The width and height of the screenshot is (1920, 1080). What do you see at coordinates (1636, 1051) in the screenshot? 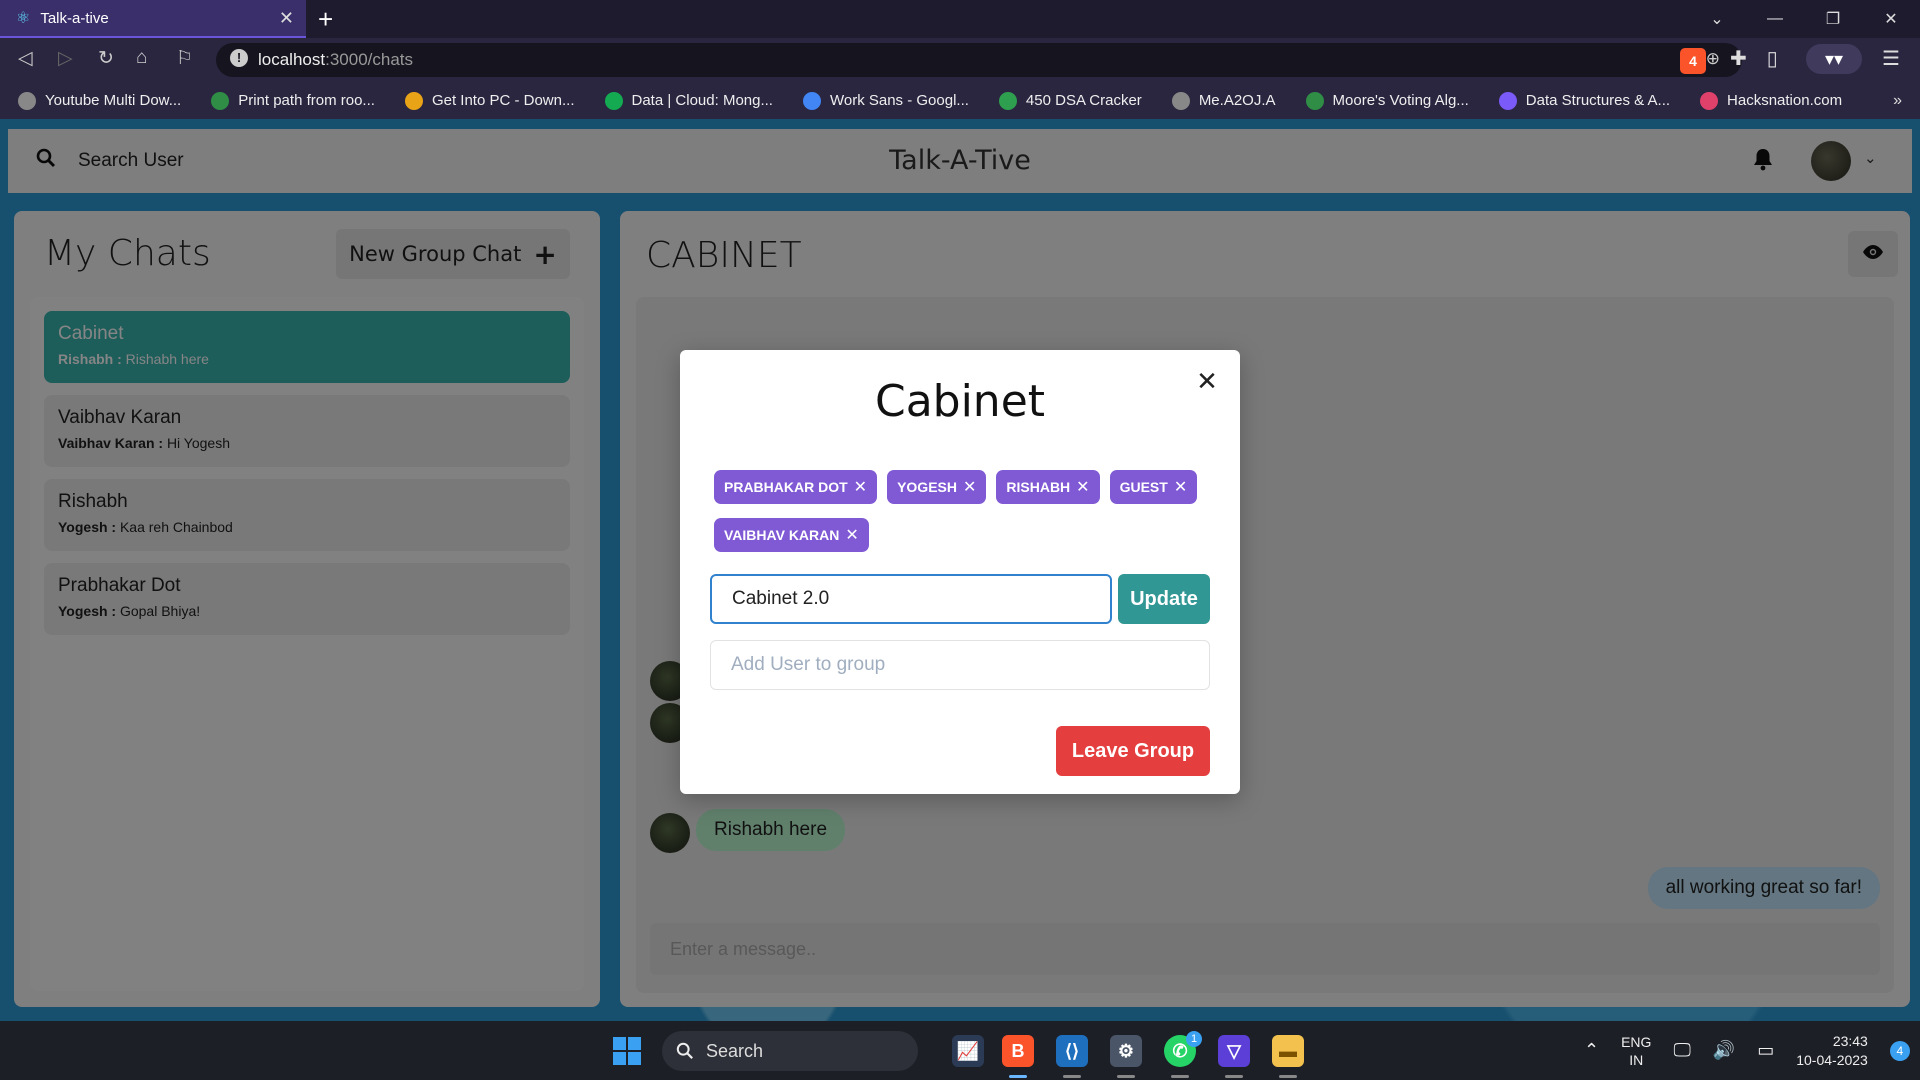
I see `language-indicator: ENG IN` at bounding box center [1636, 1051].